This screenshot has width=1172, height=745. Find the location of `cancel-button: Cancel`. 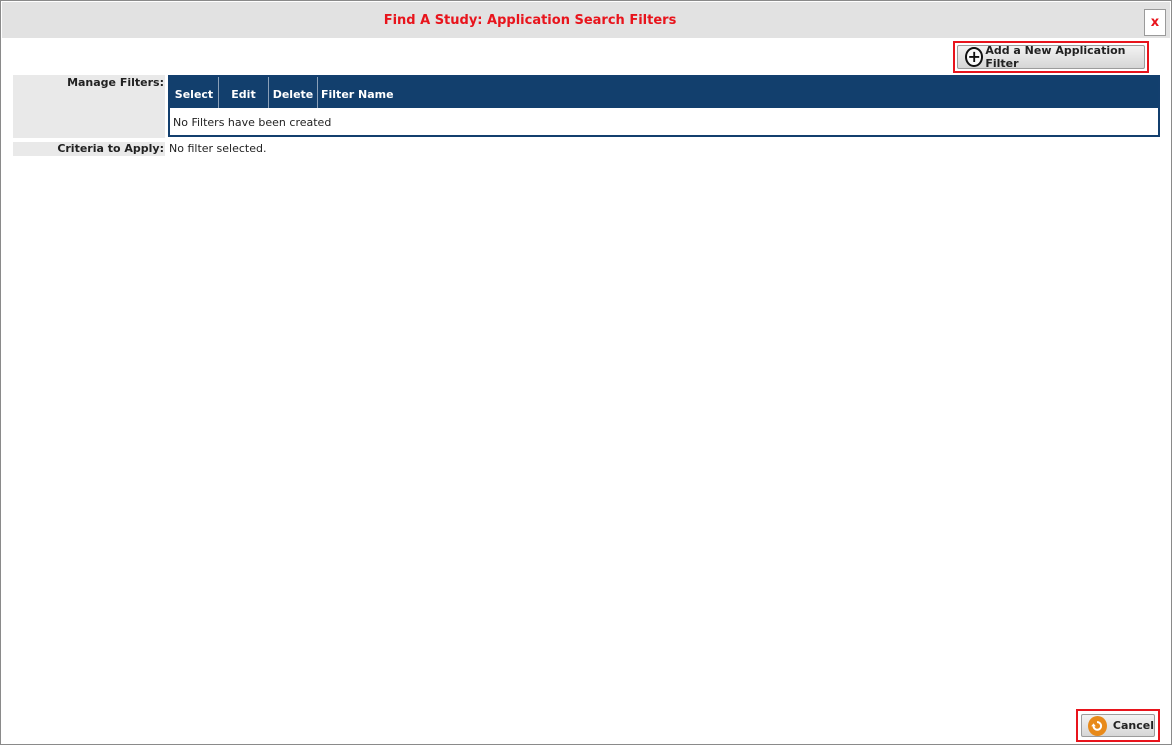

cancel-button: Cancel is located at coordinates (1118, 725).